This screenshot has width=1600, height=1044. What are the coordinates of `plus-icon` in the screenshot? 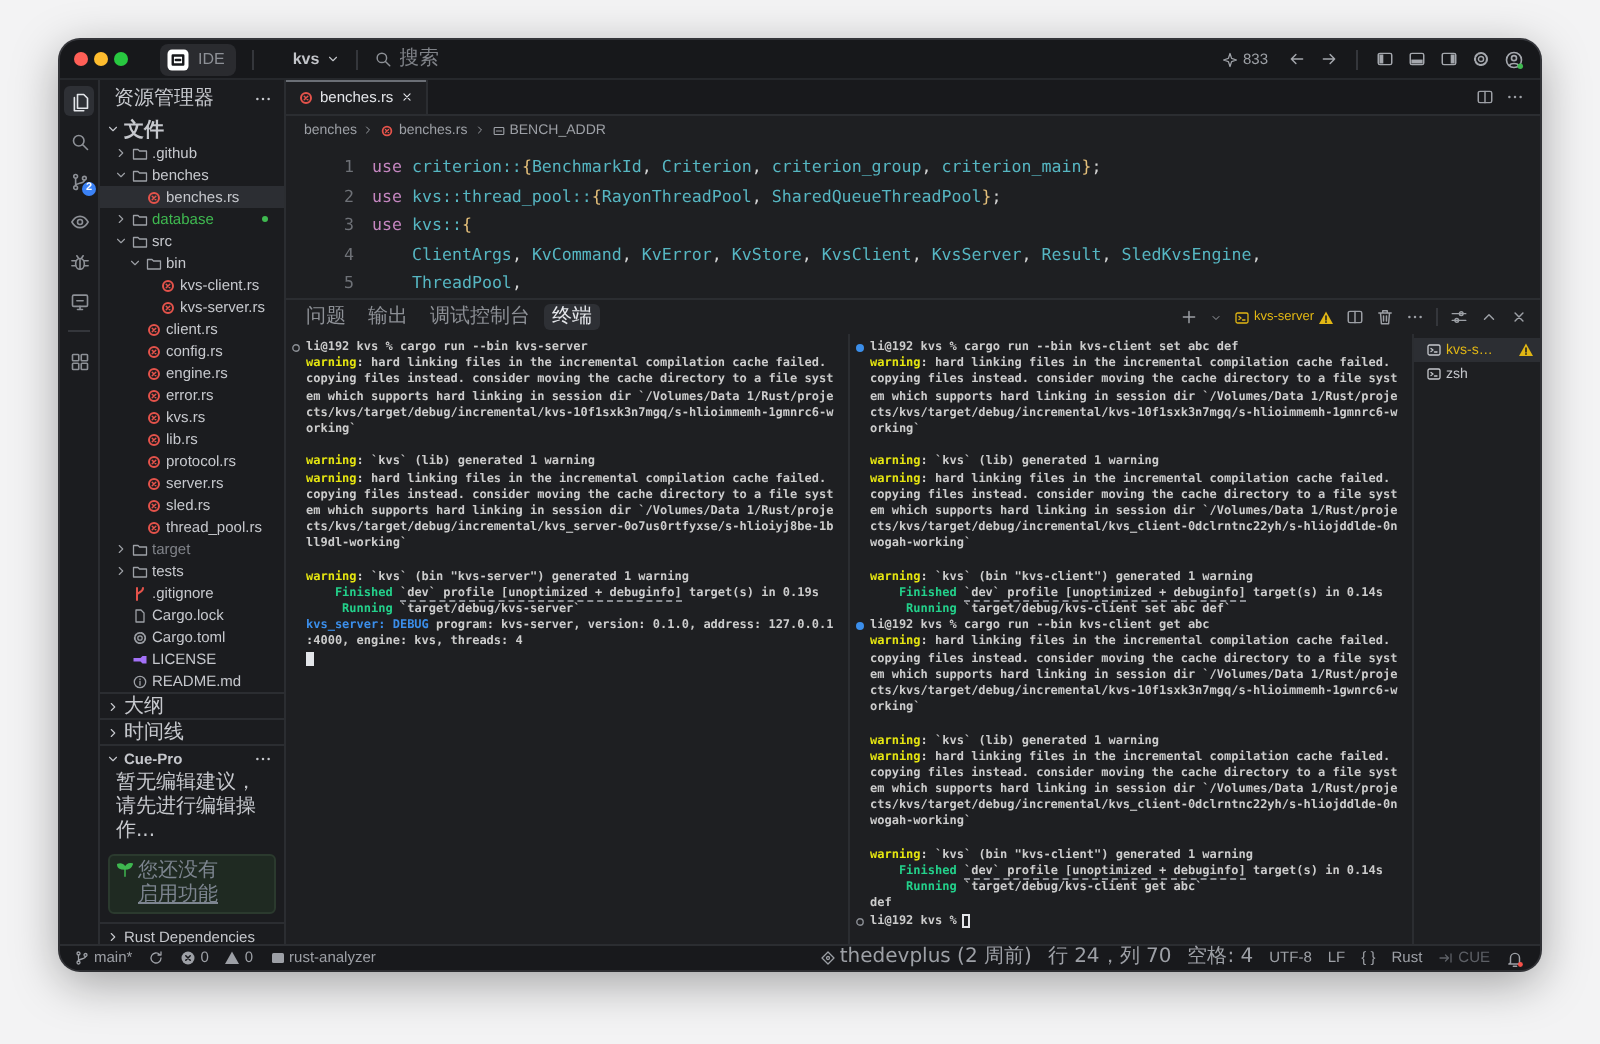 It's located at (1189, 317).